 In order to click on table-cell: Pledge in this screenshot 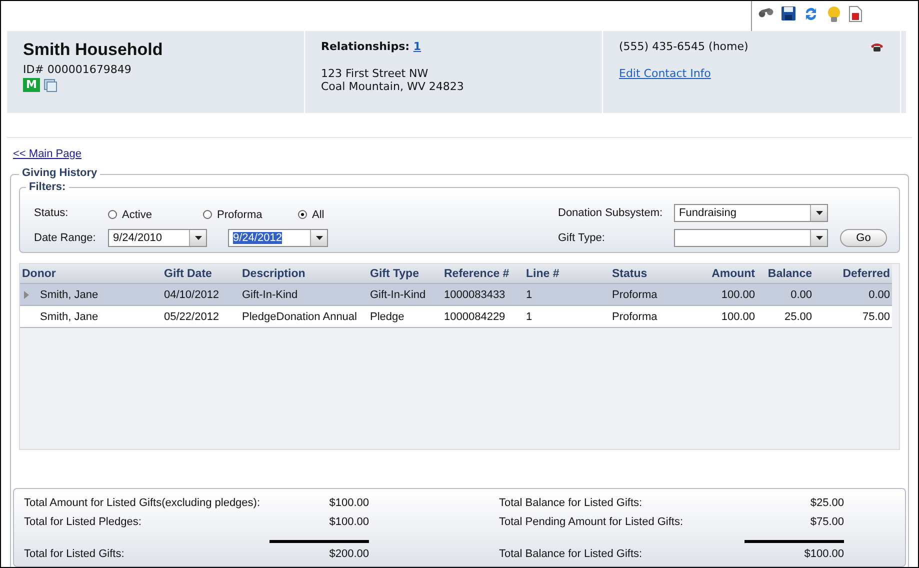, I will do `click(387, 316)`.